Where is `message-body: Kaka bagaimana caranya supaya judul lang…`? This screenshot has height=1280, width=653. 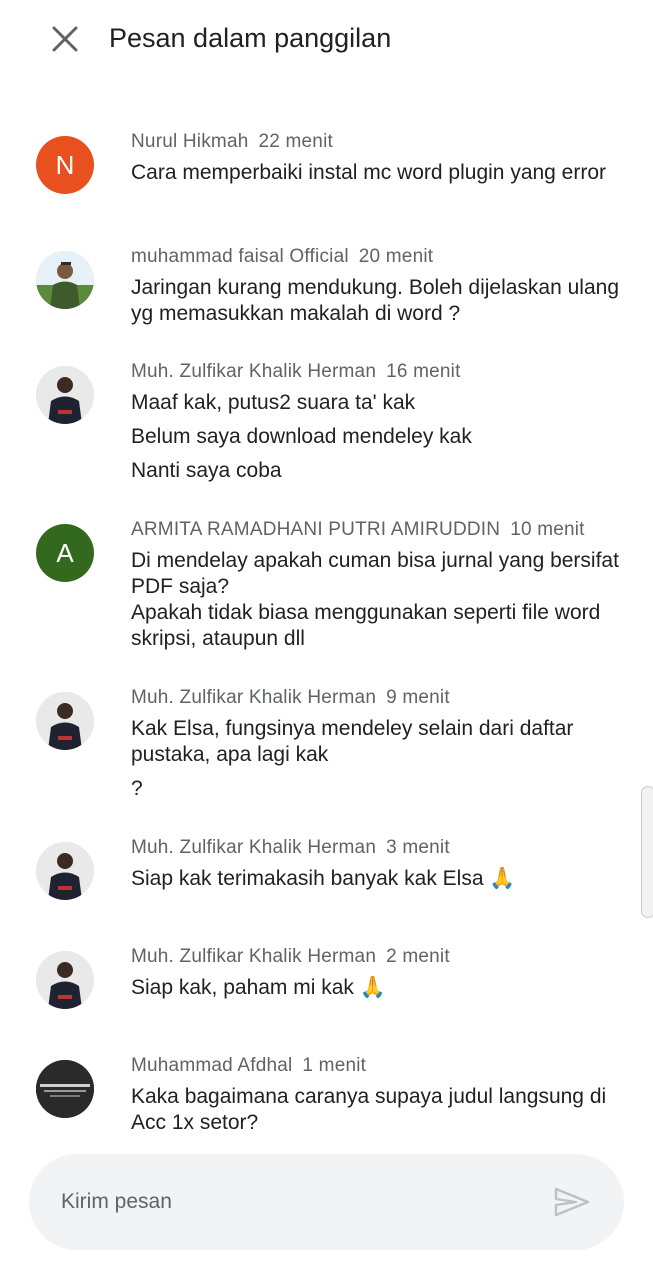
message-body: Kaka bagaimana caranya supaya judul lang… is located at coordinates (381, 1110).